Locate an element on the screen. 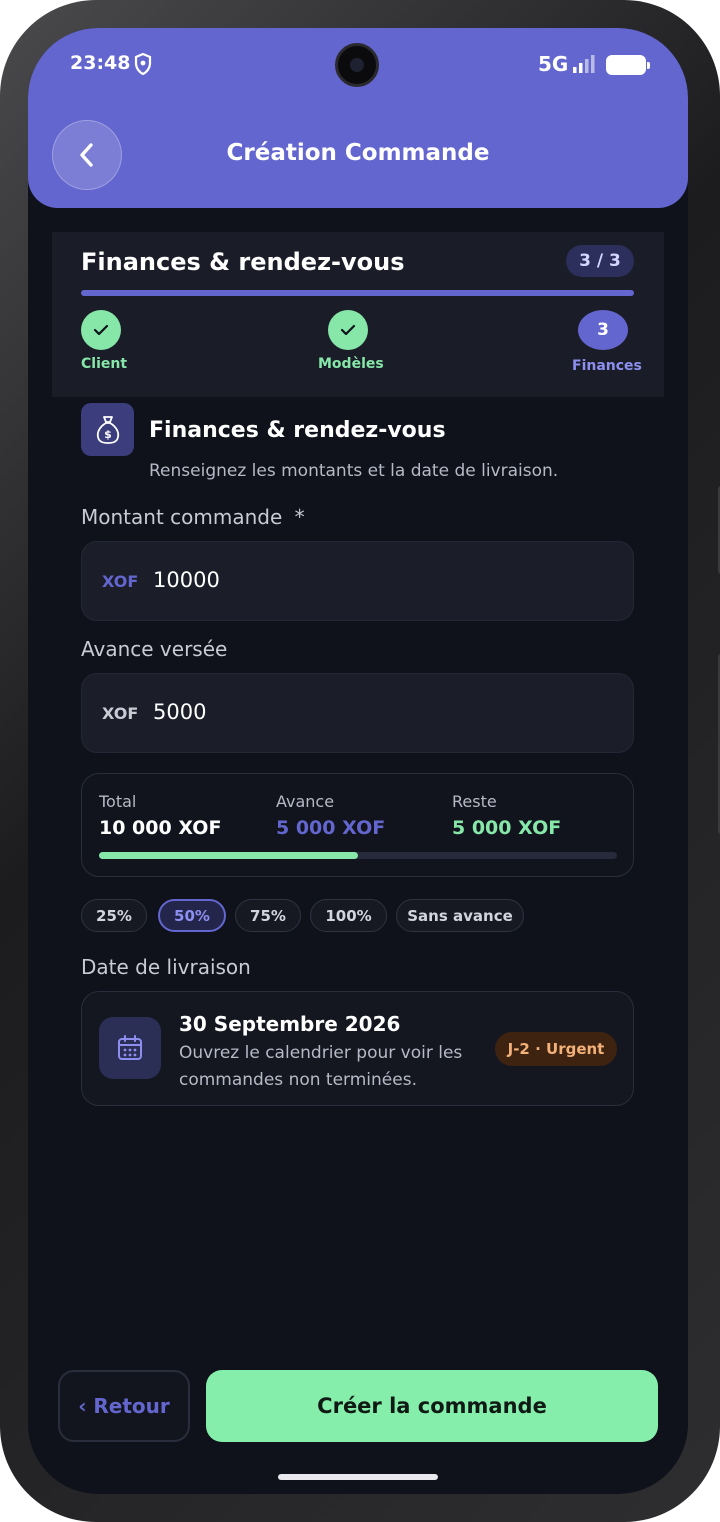 This screenshot has width=720, height=1522. summary-advance: Avance 5 000 XOF is located at coordinates (330, 815).